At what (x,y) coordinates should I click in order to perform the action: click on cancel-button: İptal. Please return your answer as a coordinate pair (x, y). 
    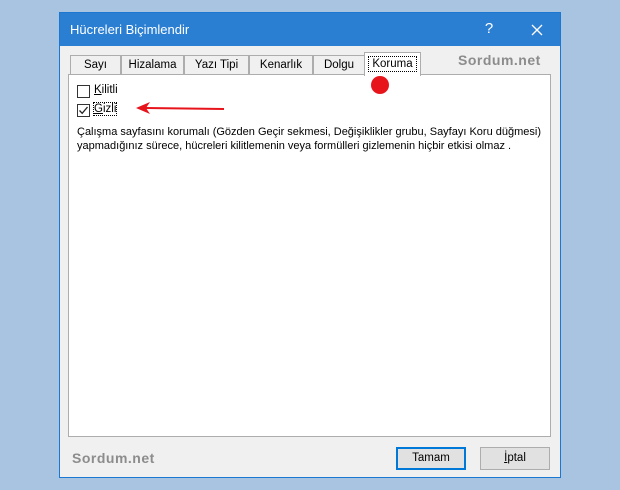
    Looking at the image, I should click on (515, 458).